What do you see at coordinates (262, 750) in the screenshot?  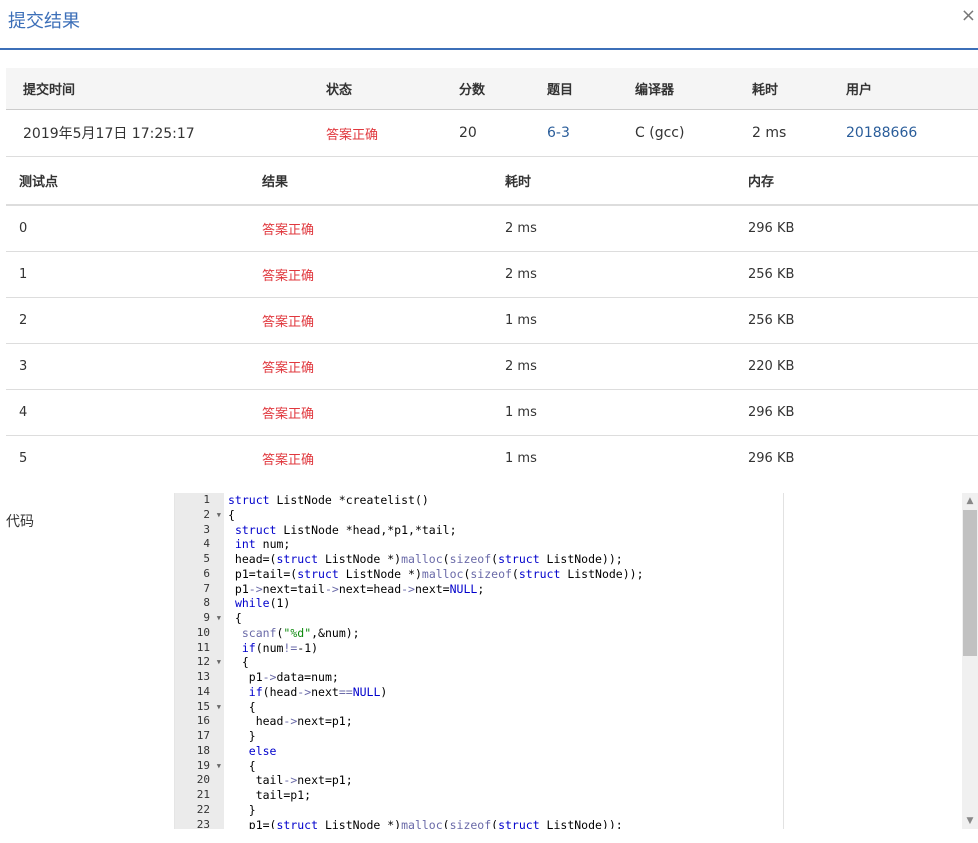 I see `code-line: else` at bounding box center [262, 750].